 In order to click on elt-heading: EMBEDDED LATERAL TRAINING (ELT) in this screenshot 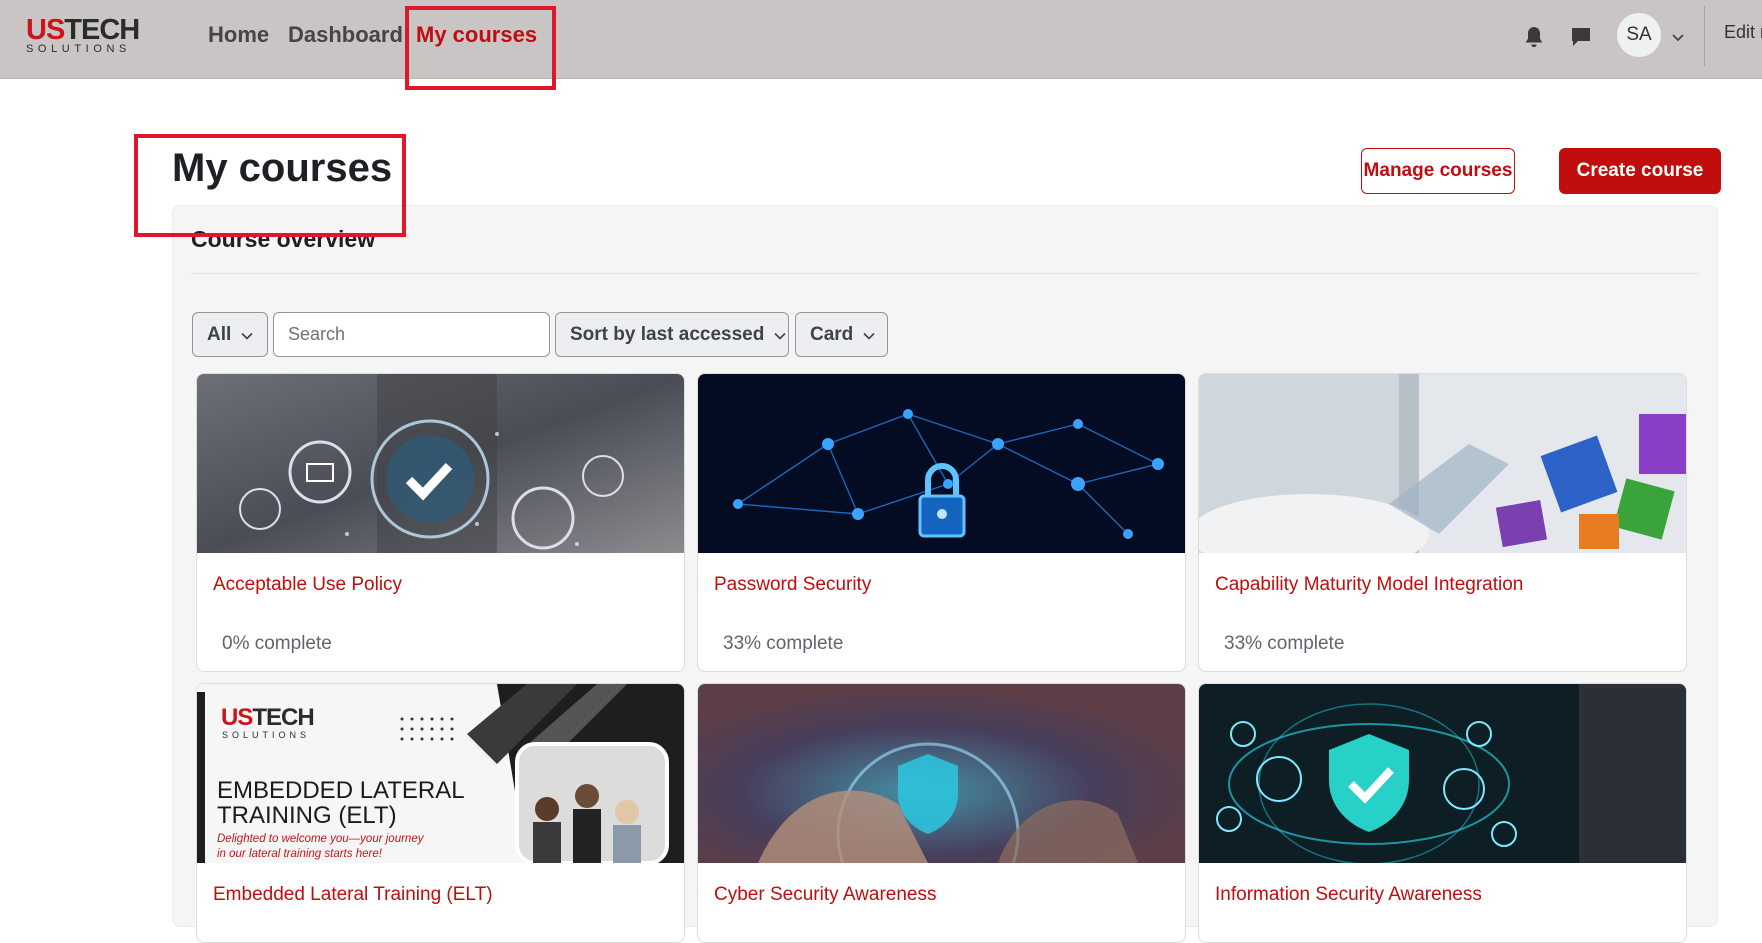, I will do `click(341, 803)`.